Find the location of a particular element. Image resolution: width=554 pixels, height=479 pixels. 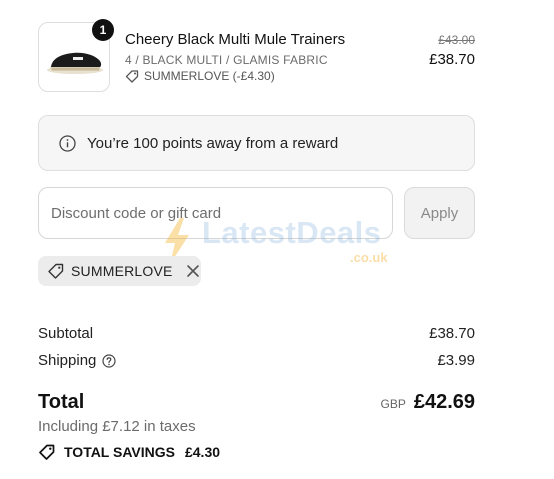

apply-button: Apply is located at coordinates (439, 213).